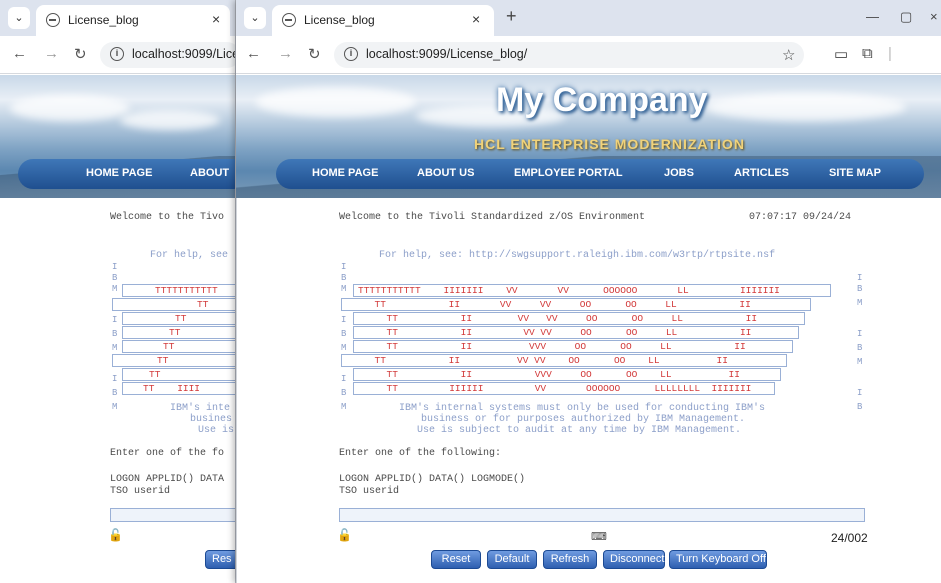 The width and height of the screenshot is (941, 583). I want to click on nav-menu: HOME PAGE ABOUT, so click(126, 174).